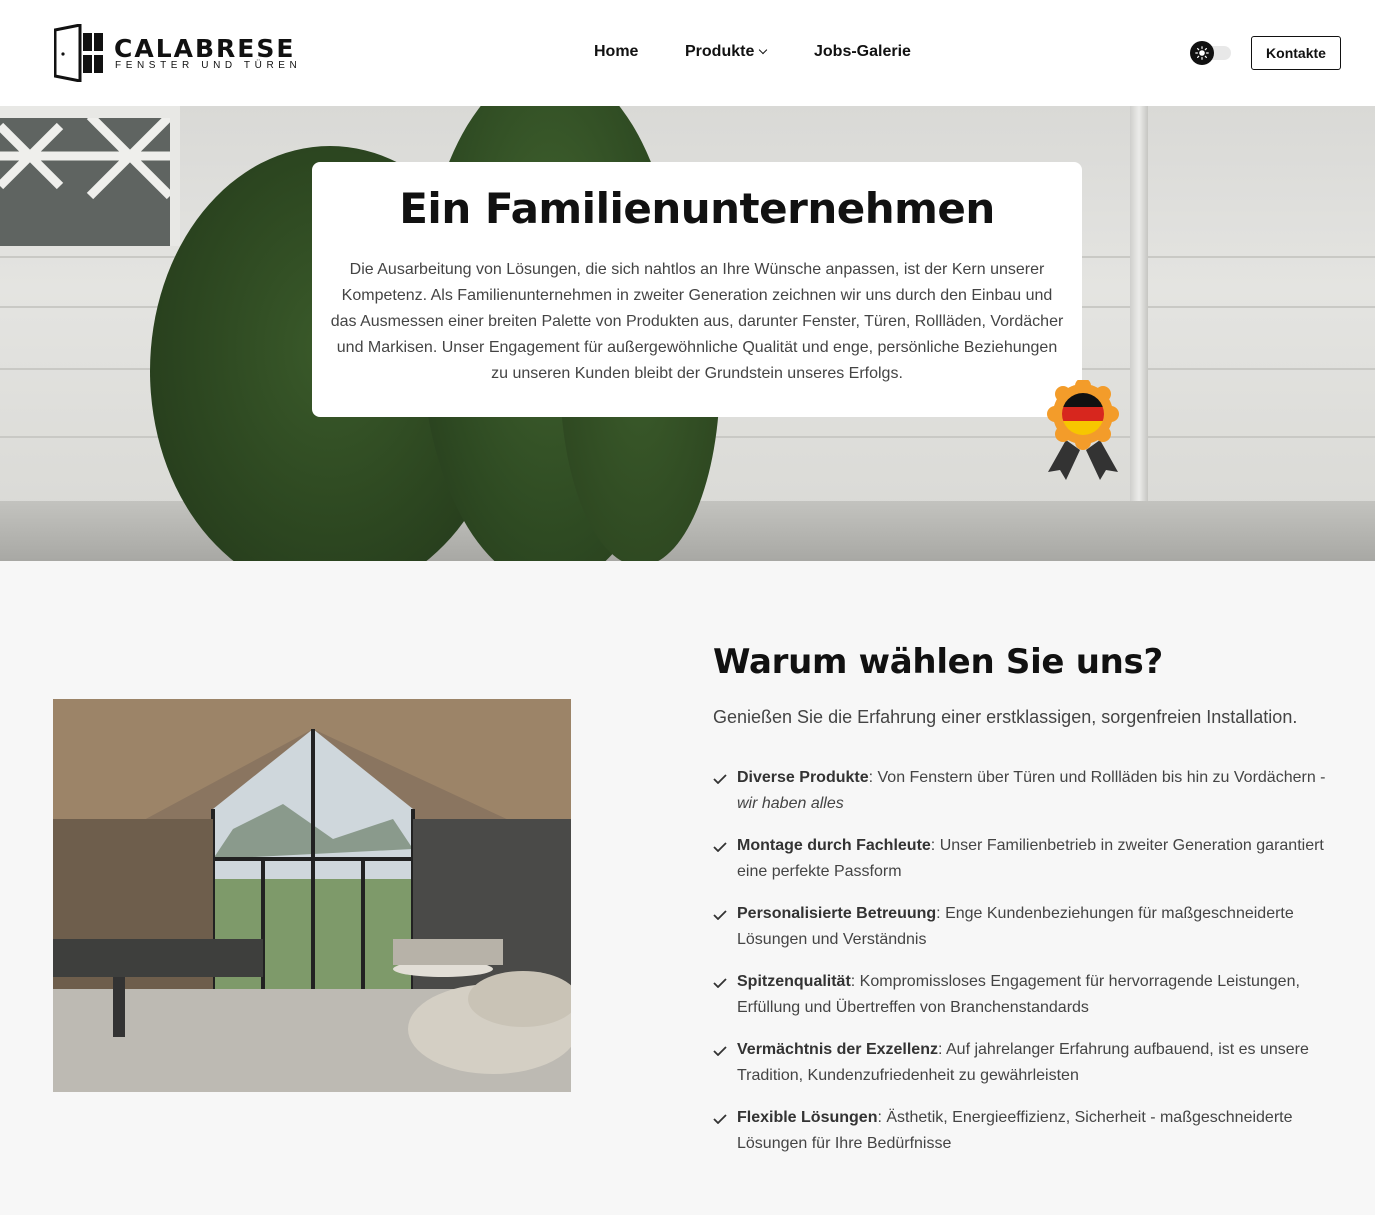 Image resolution: width=1375 pixels, height=1215 pixels. I want to click on door-logo-icon, so click(78, 53).